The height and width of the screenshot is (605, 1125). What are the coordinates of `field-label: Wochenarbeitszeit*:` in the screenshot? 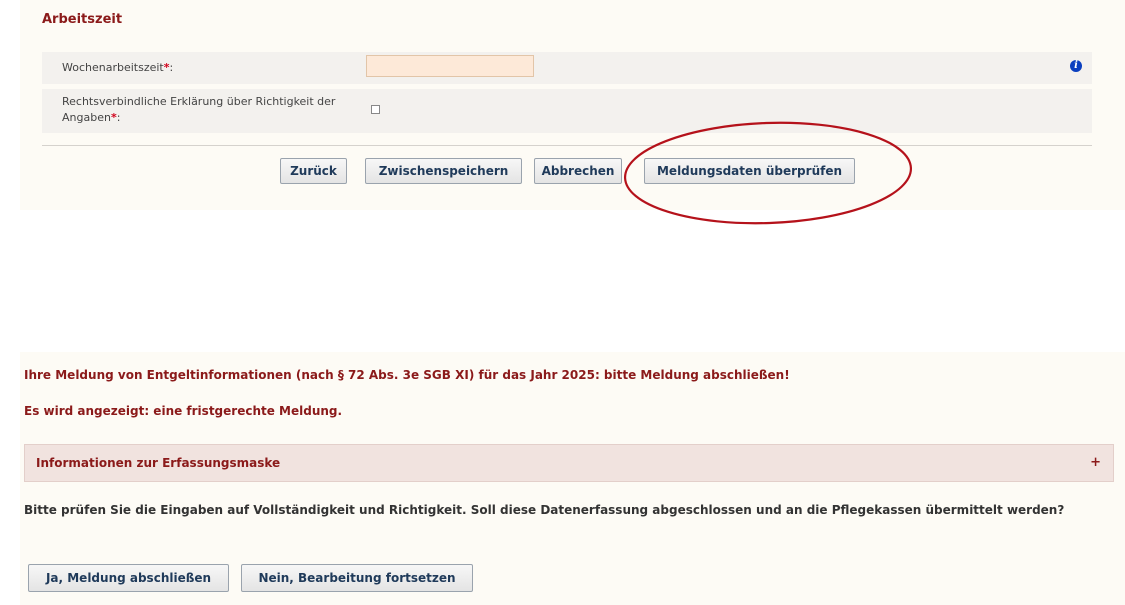 It's located at (117, 68).